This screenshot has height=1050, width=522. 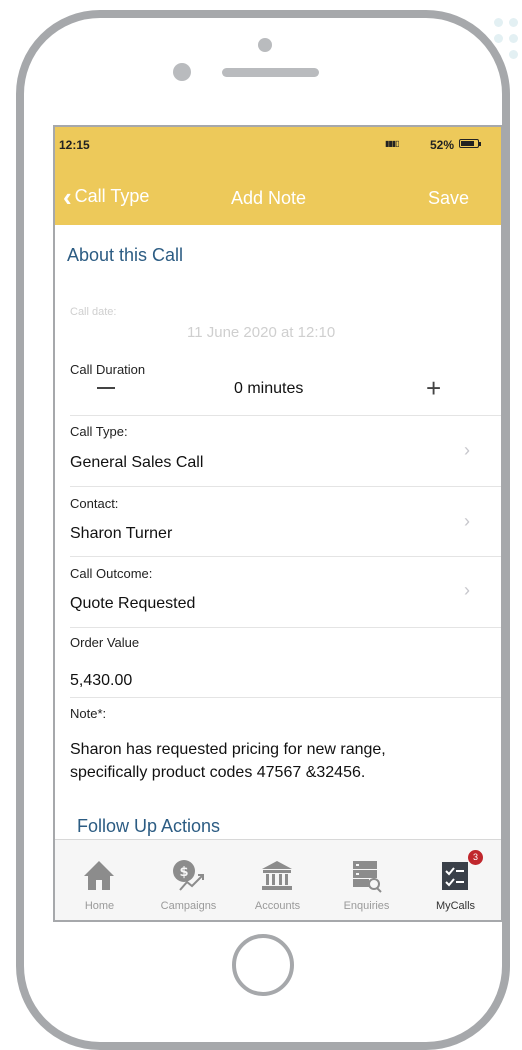 I want to click on contact-value: Sharon Turner, so click(x=121, y=533).